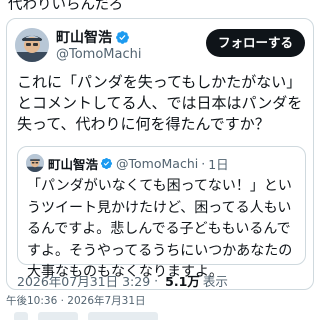  I want to click on verified-badge-icon, so click(122, 37).